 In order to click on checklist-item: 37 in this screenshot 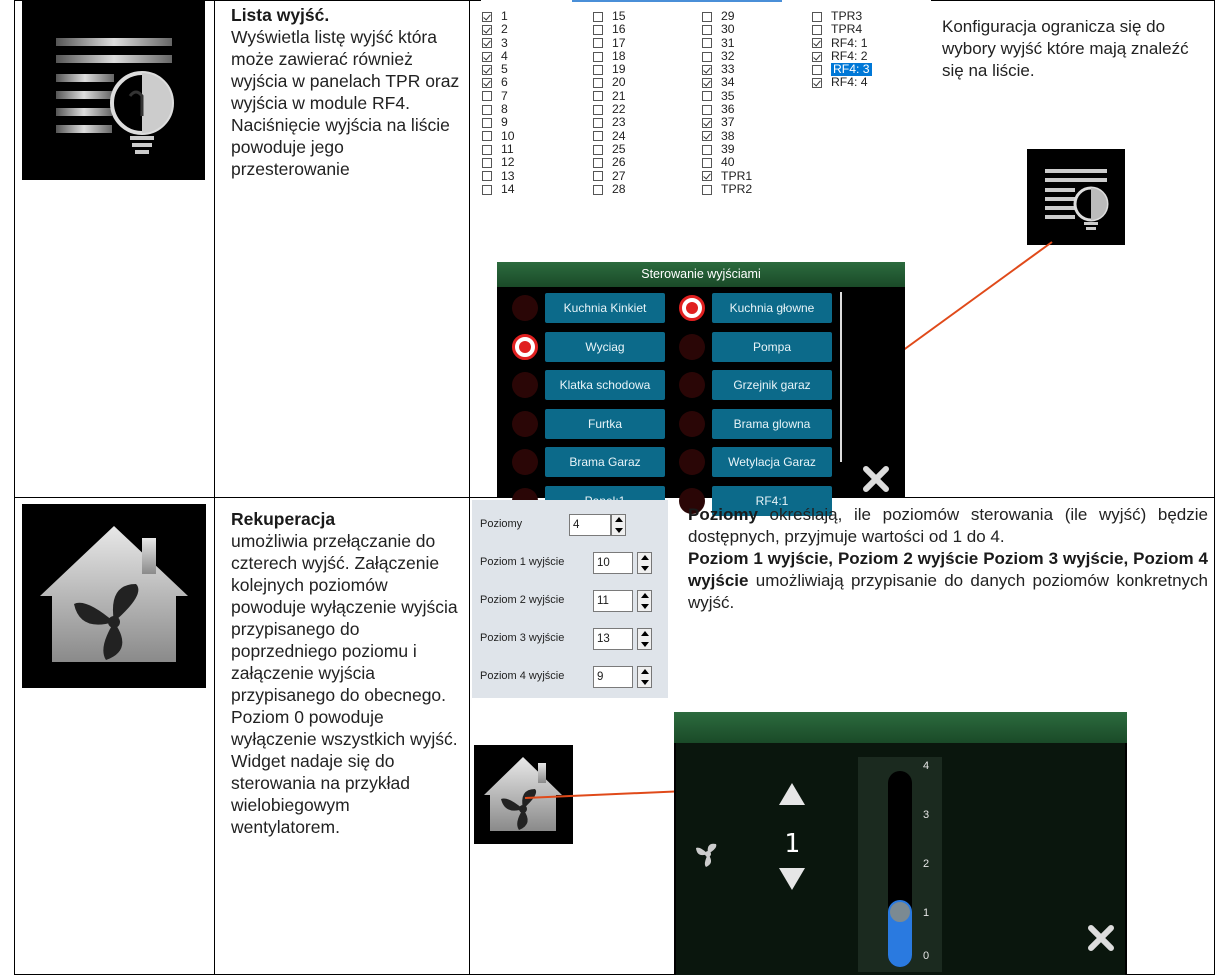, I will do `click(727, 122)`.